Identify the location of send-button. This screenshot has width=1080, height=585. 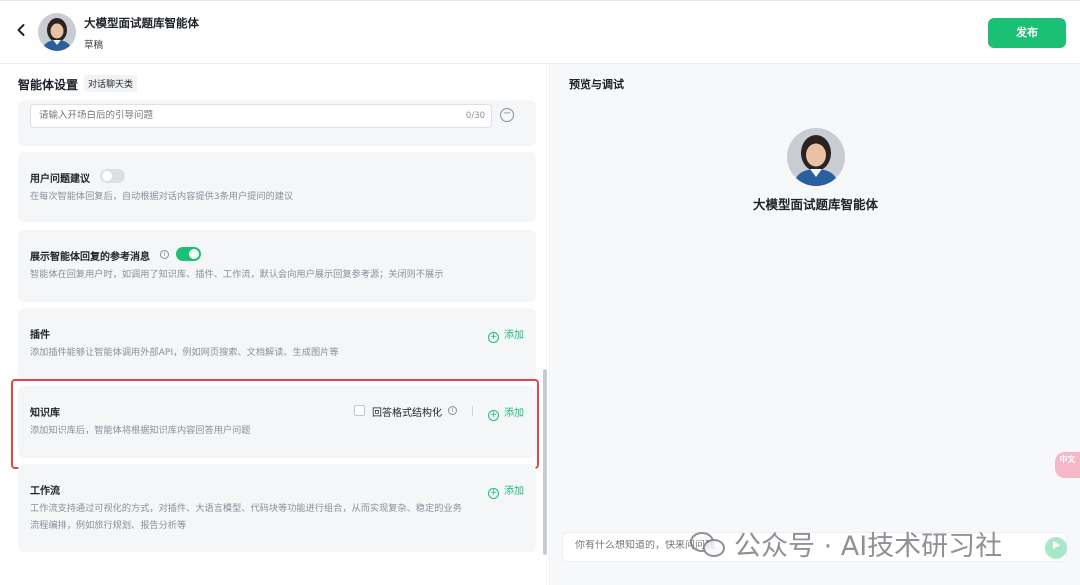
(1056, 548).